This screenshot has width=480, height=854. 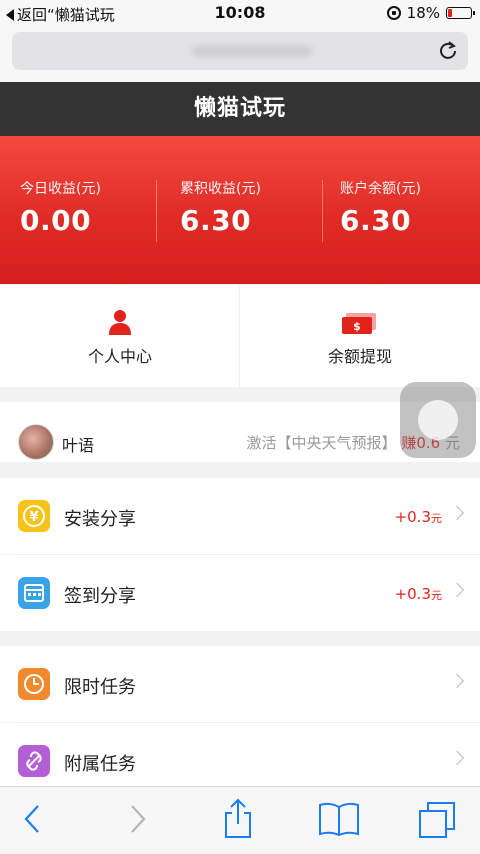 What do you see at coordinates (100, 519) in the screenshot?
I see `task-title: 安装分享` at bounding box center [100, 519].